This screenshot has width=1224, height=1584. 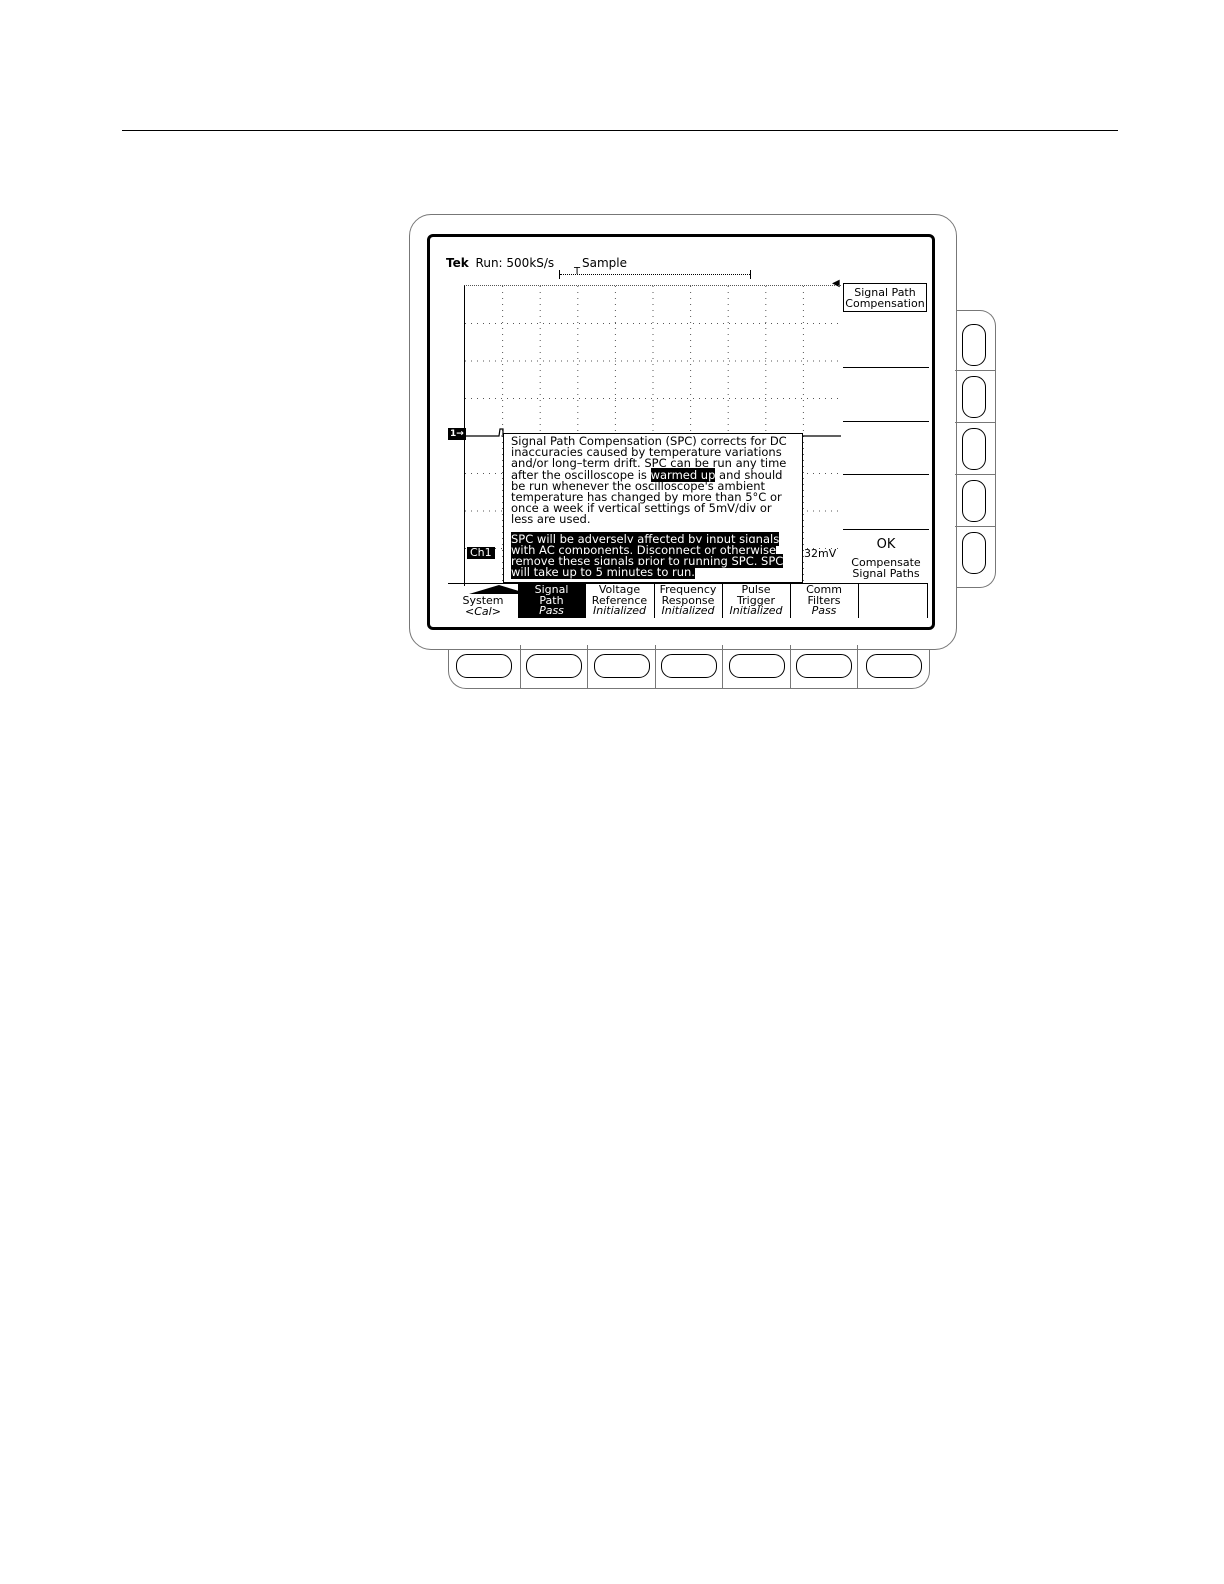 What do you see at coordinates (619, 601) in the screenshot?
I see `menu-voltage-reference: Voltage Reference Initialized` at bounding box center [619, 601].